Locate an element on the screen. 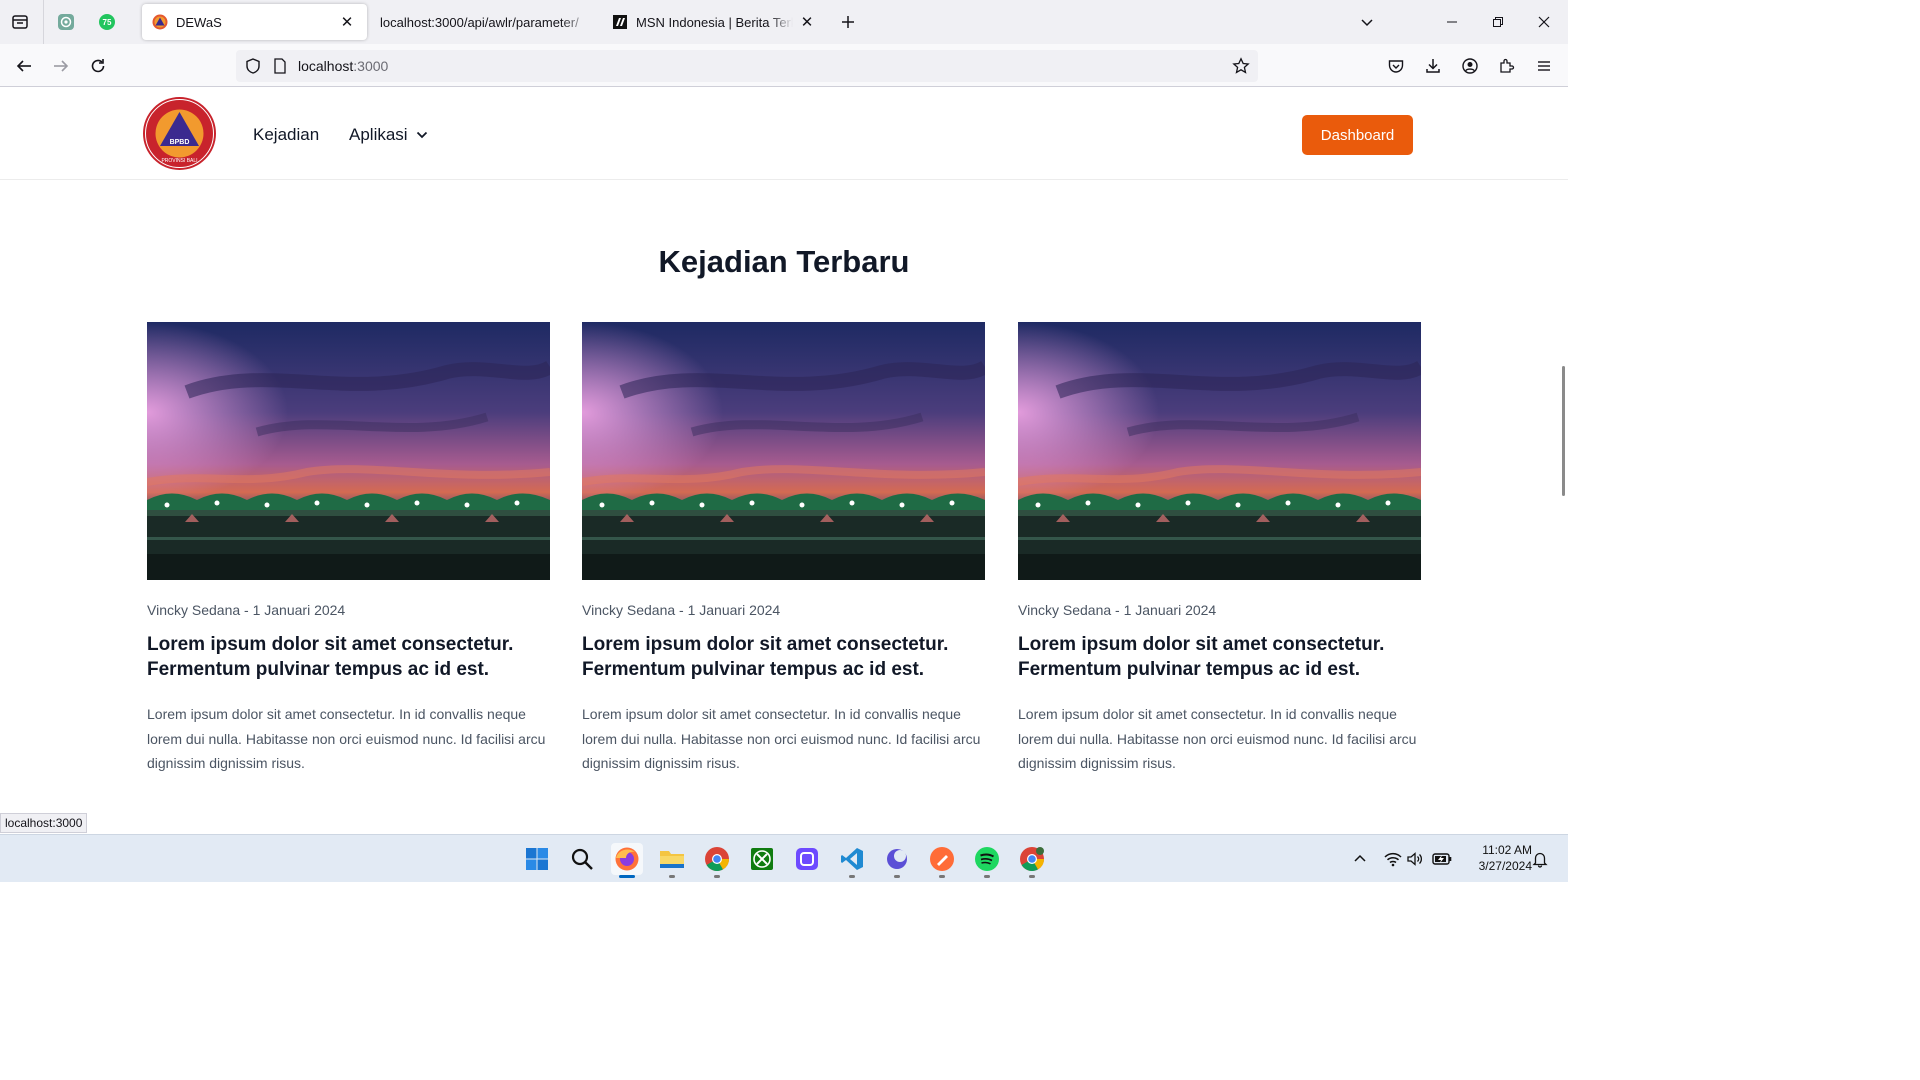 The image size is (1920, 1080). tab-title: MSN Indonesia | Berita Terkini I is located at coordinates (714, 22).